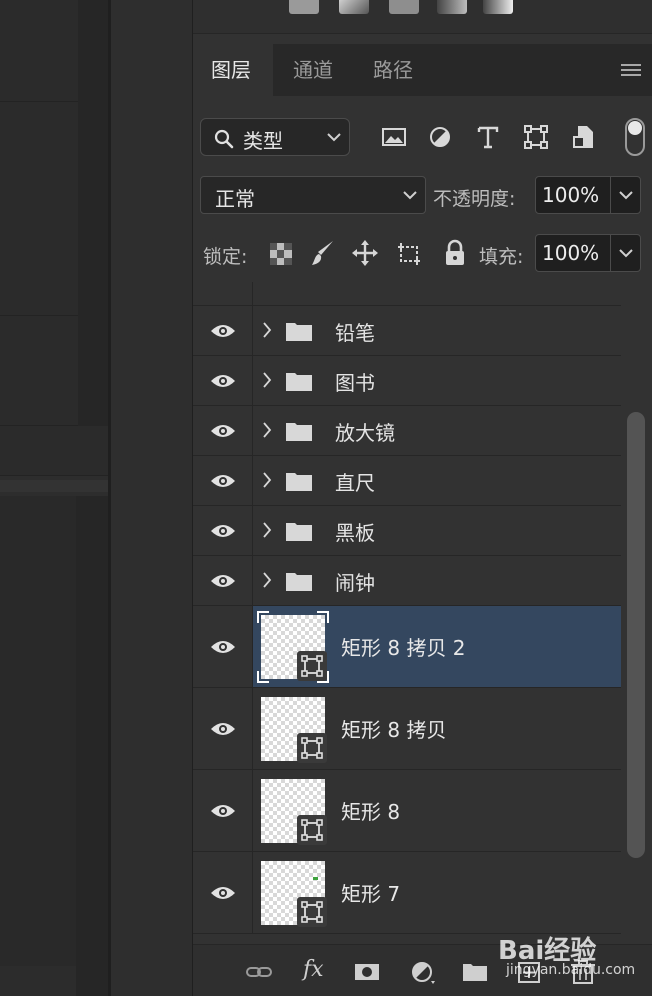  Describe the element at coordinates (455, 253) in the screenshot. I see `lock-all-icon` at that location.